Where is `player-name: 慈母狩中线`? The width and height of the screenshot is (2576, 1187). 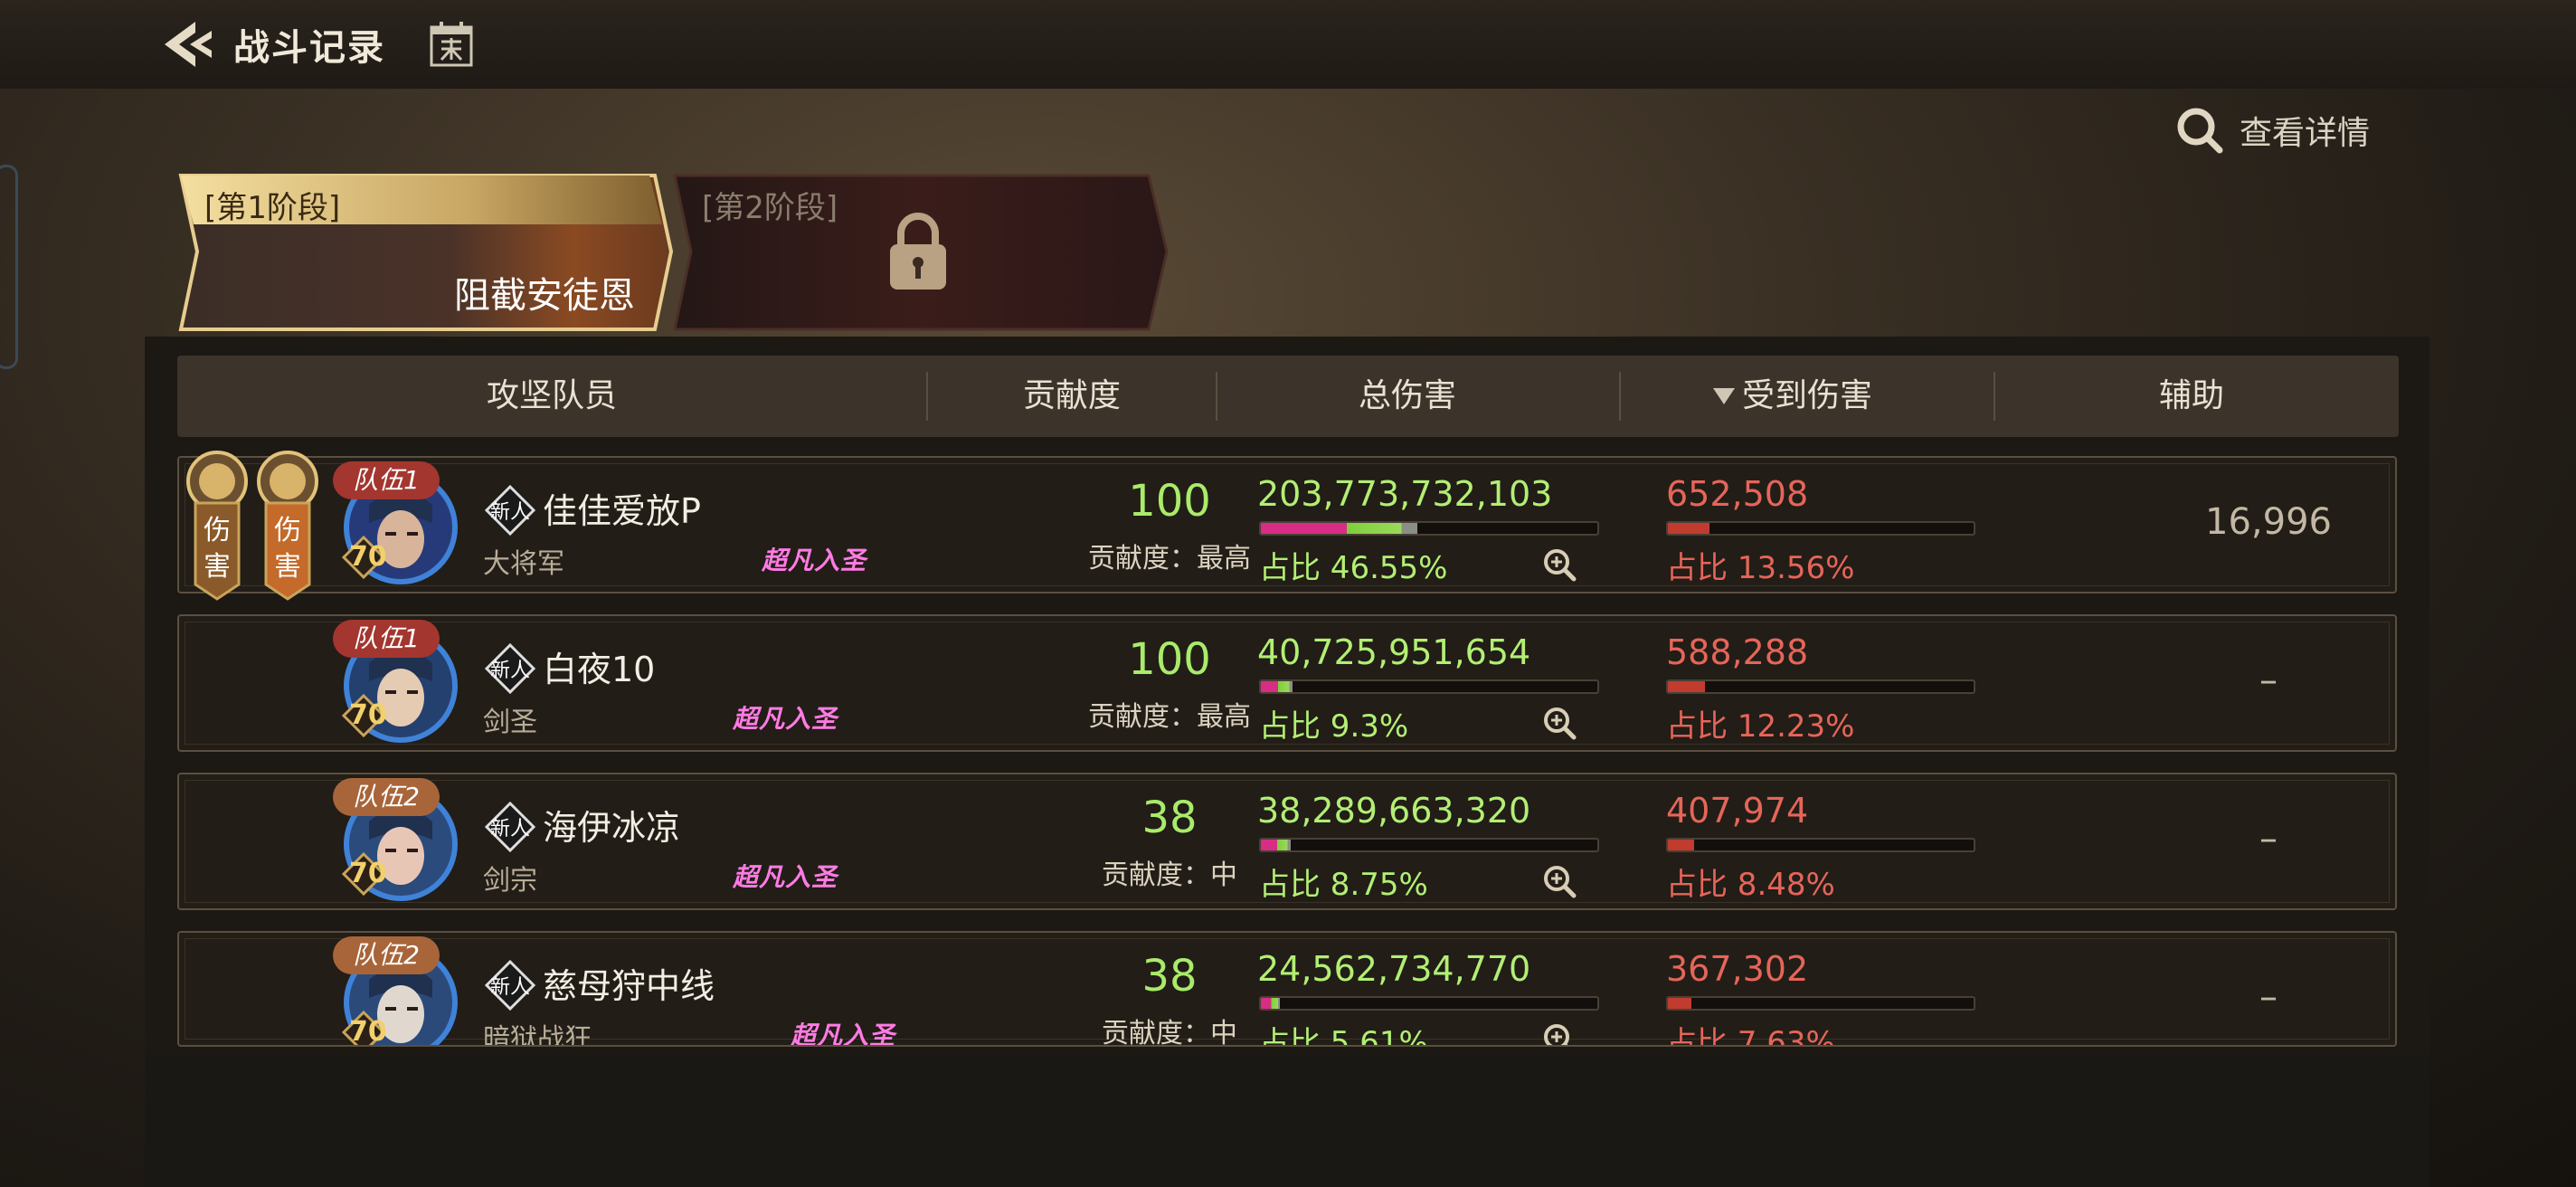 player-name: 慈母狩中线 is located at coordinates (629, 983).